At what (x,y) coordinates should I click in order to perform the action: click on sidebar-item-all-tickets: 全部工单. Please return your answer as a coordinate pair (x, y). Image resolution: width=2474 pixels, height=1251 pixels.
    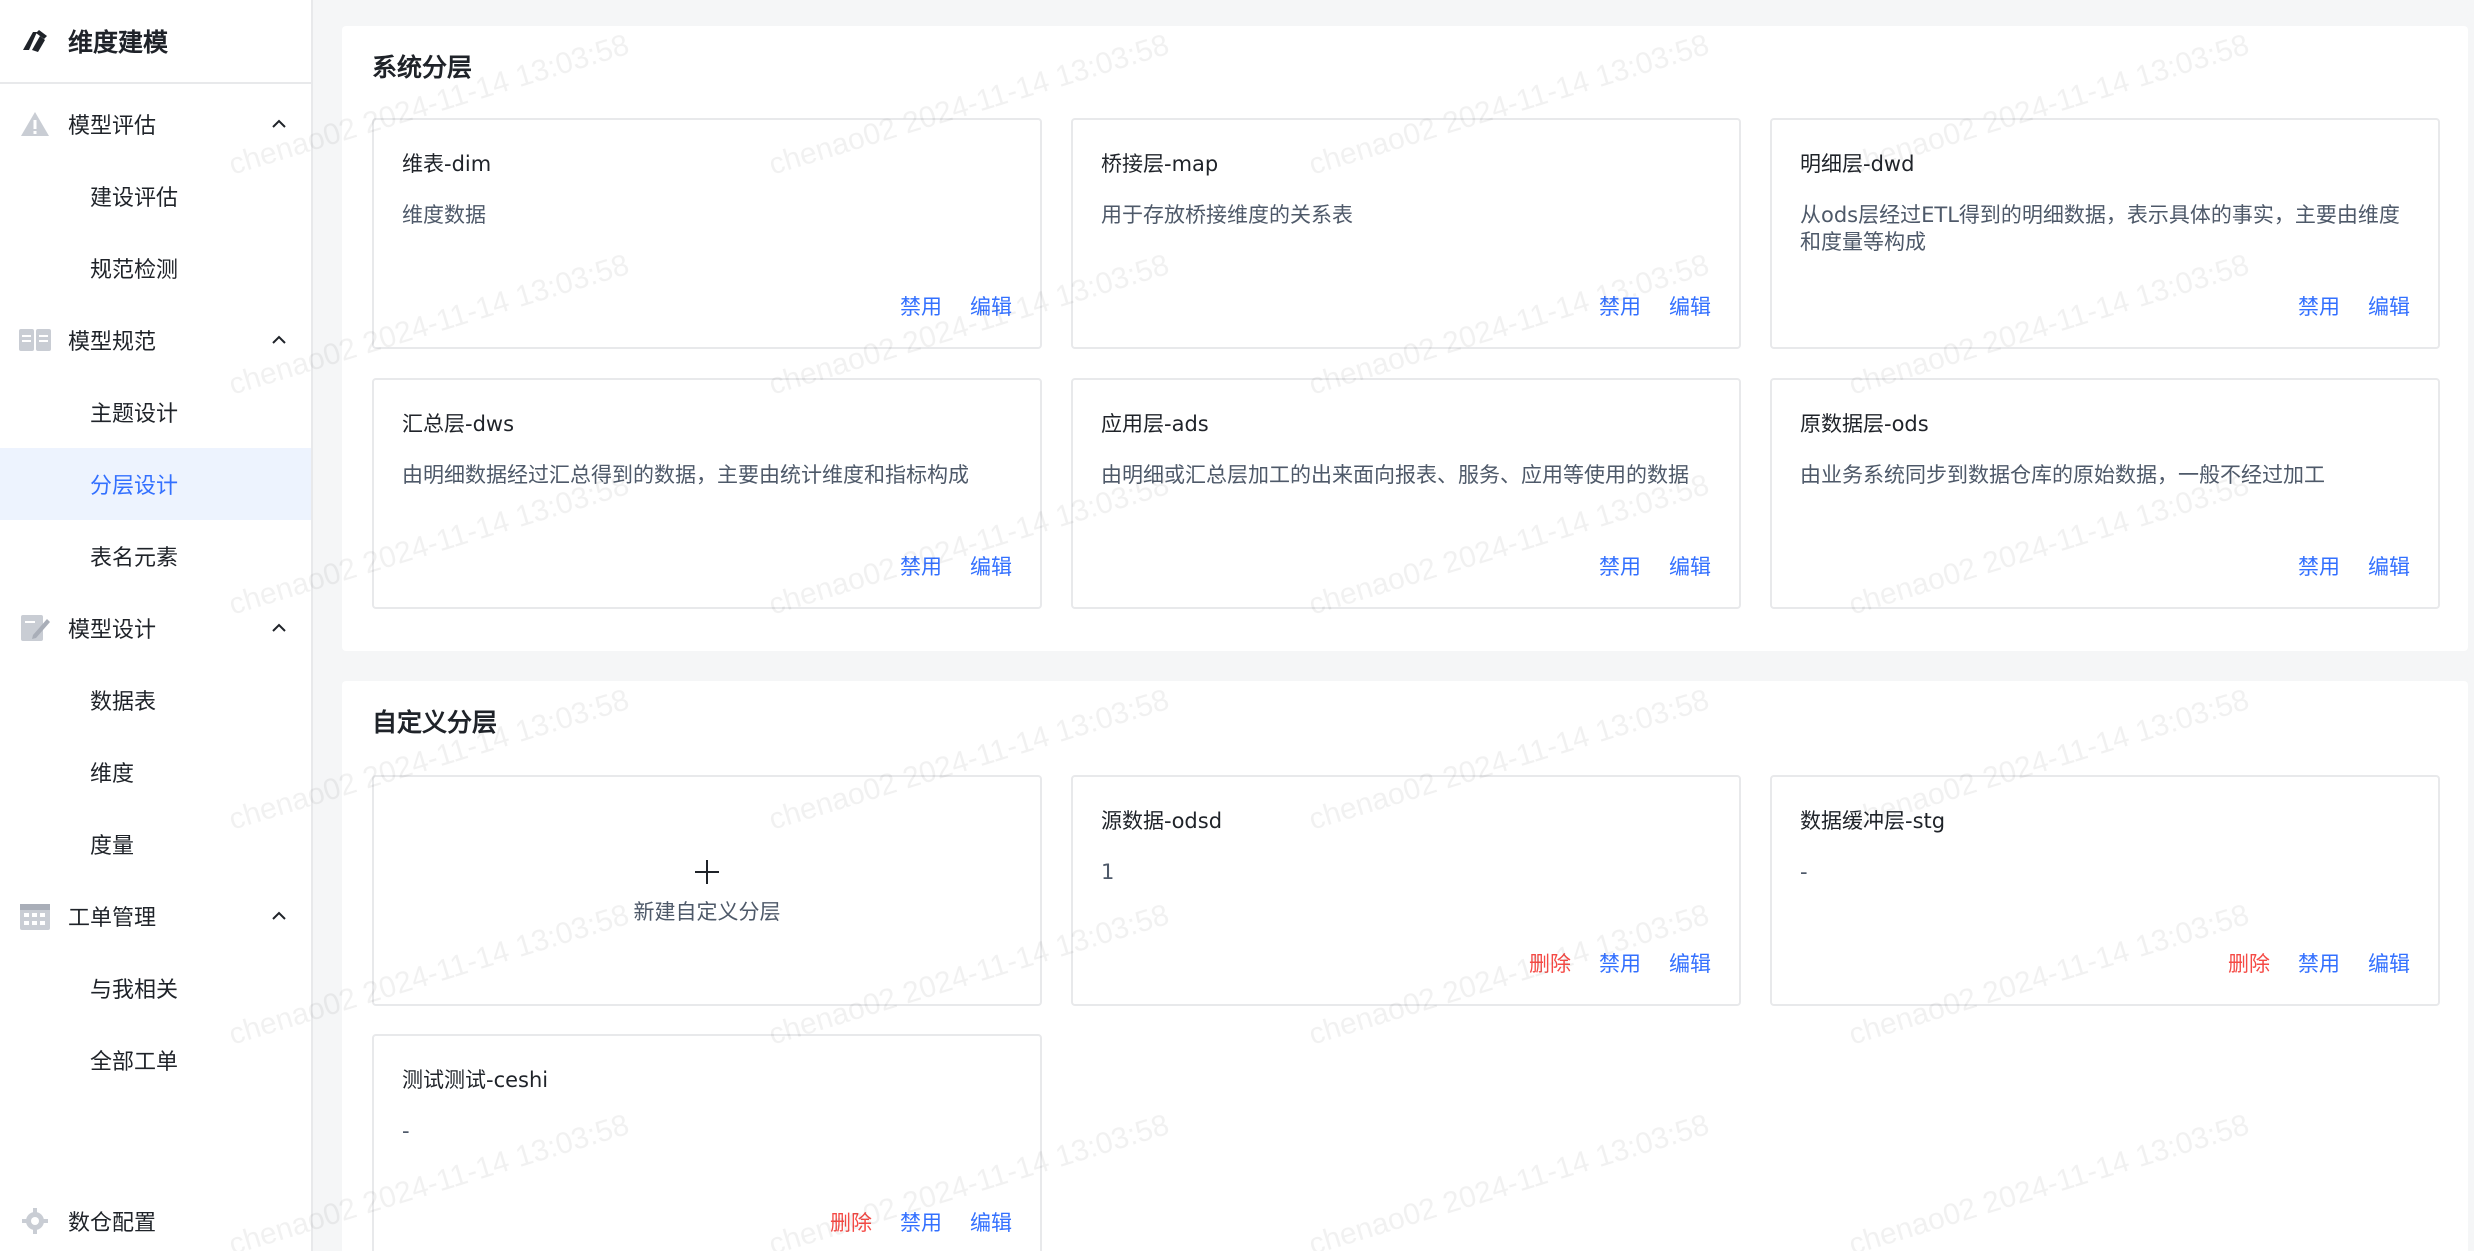
    Looking at the image, I should click on (155, 1060).